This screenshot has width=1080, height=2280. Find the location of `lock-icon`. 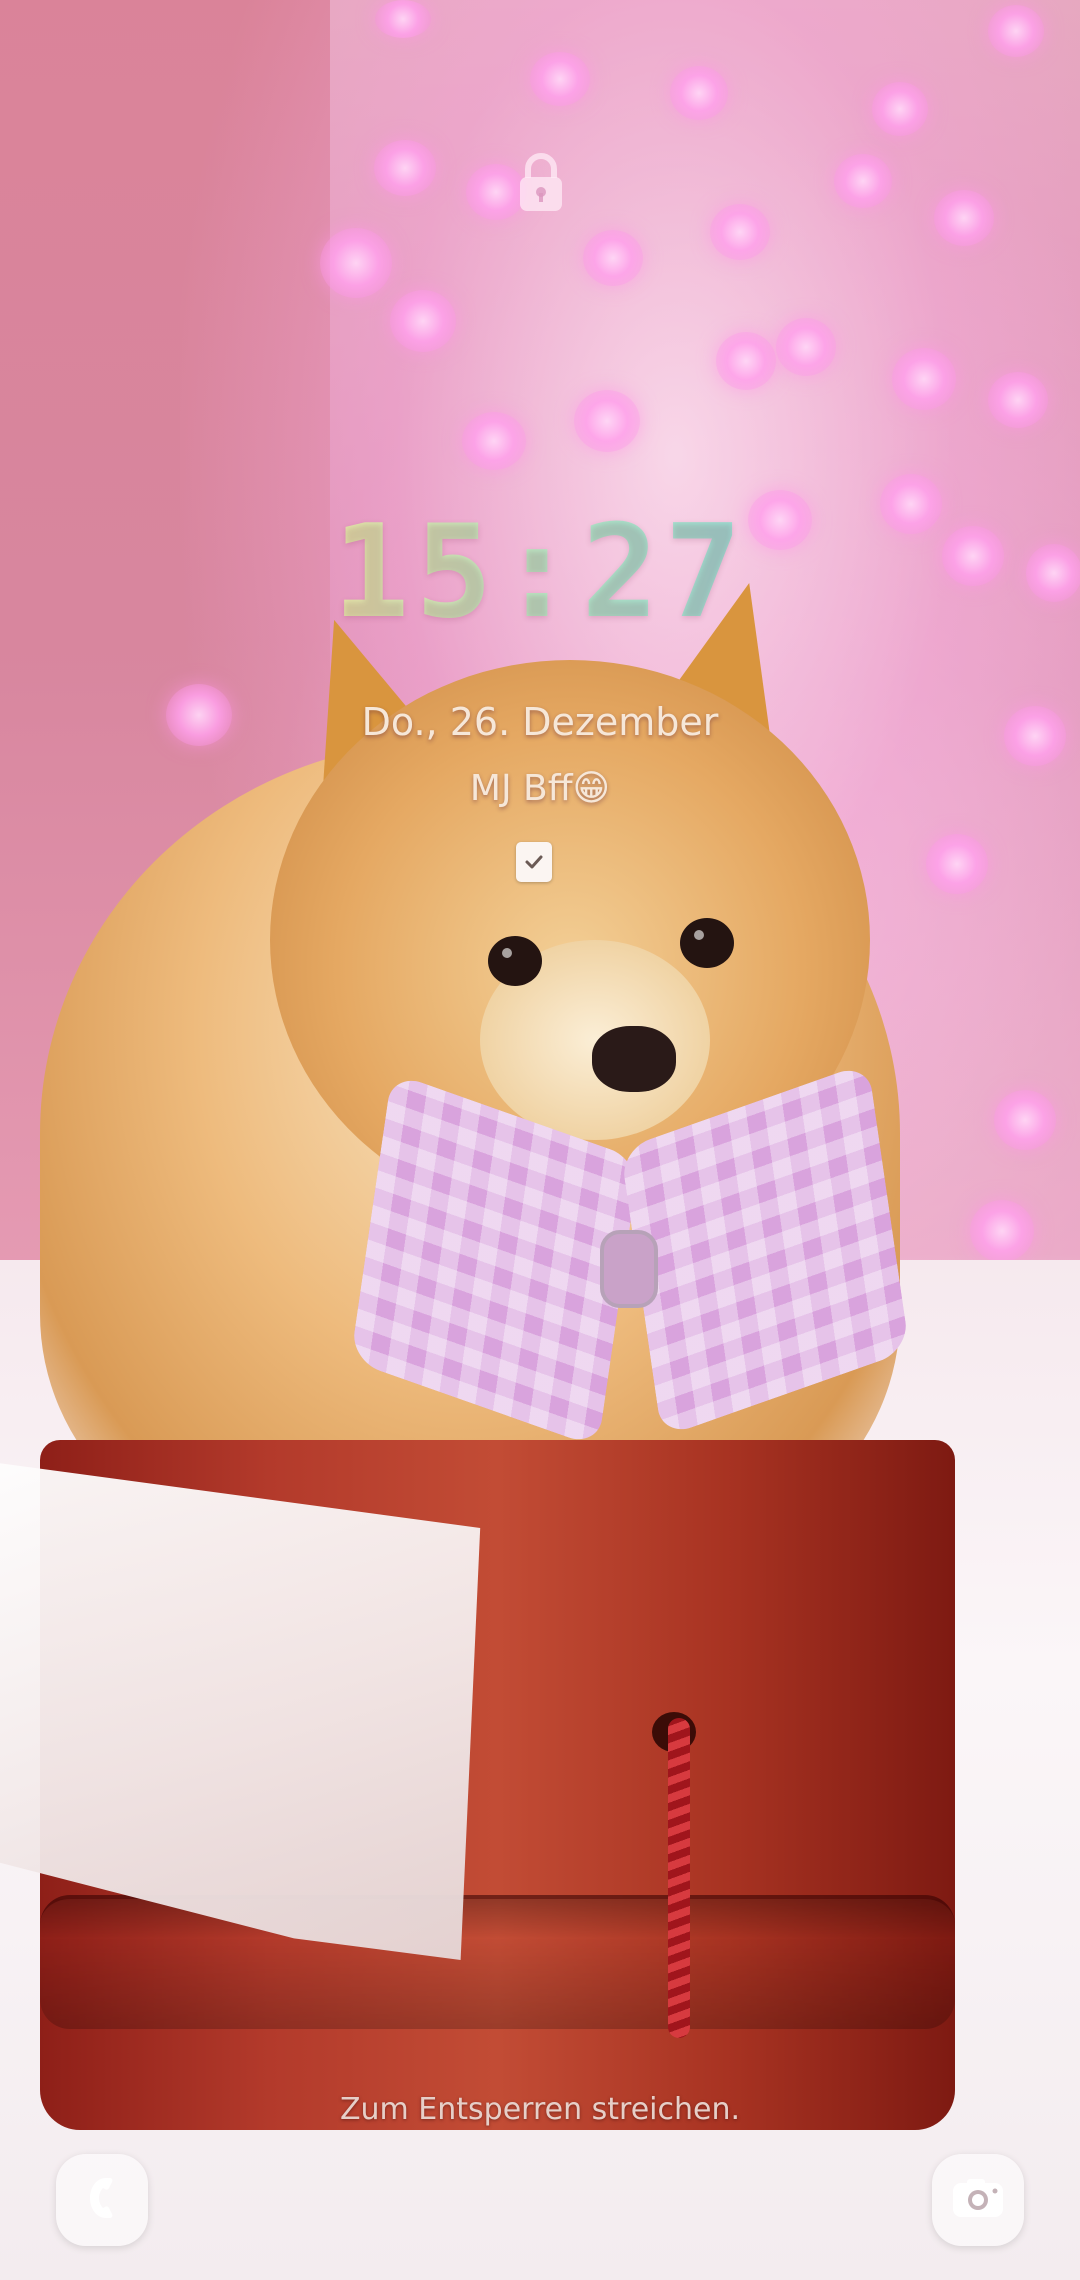

lock-icon is located at coordinates (541, 182).